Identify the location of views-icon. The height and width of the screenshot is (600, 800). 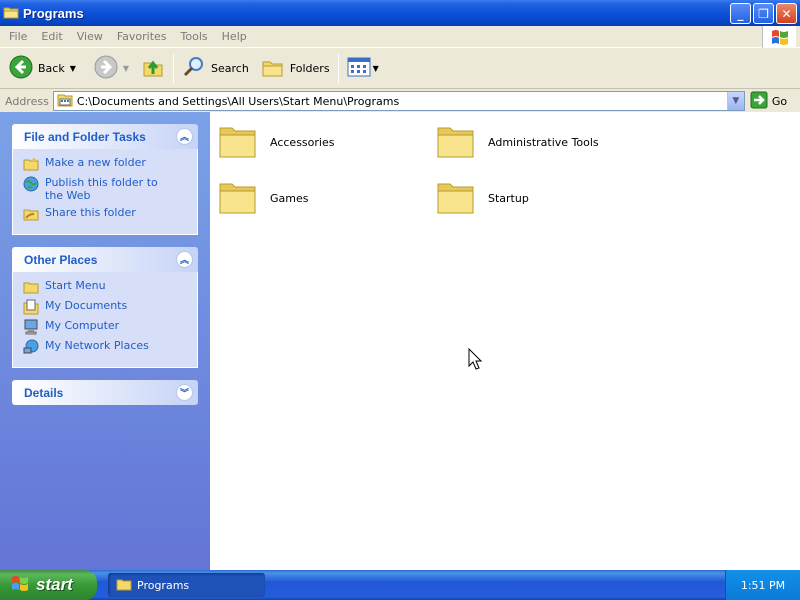
(359, 68).